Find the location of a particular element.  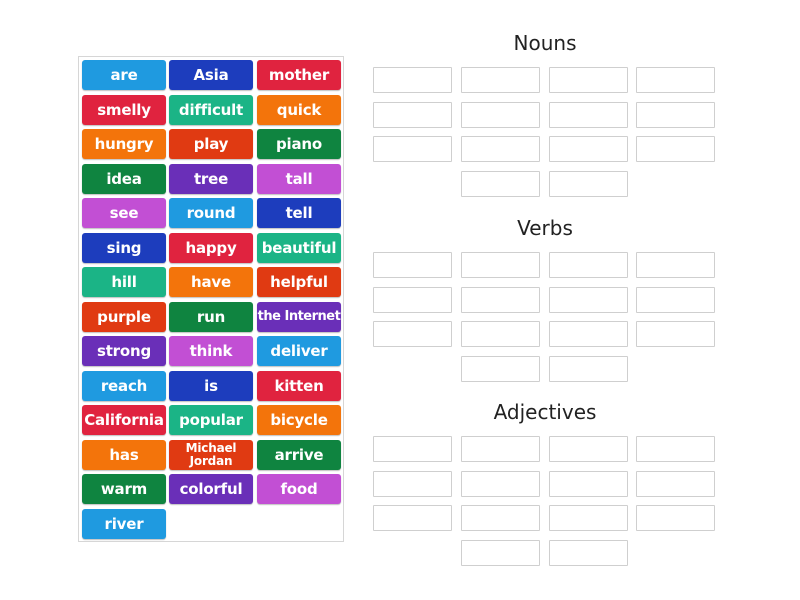

word-tile: tell is located at coordinates (299, 213).